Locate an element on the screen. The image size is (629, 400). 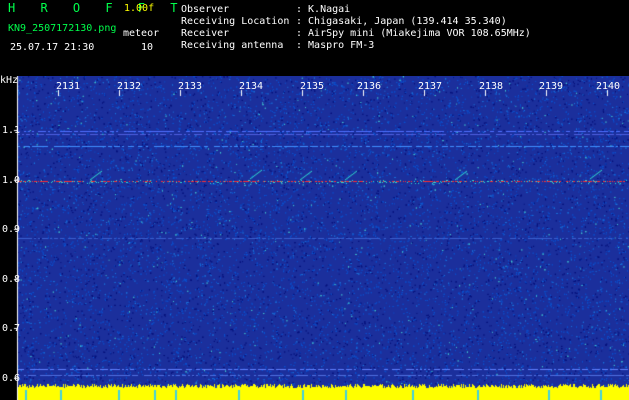
filename-label: KN9_2507172130.png is located at coordinates (62, 28).